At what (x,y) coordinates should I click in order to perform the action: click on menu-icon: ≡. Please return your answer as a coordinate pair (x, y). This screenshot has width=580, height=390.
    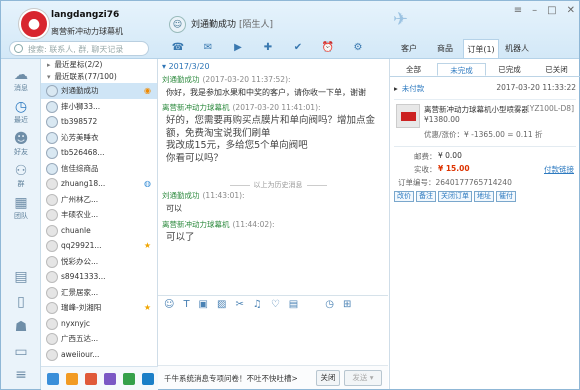
    Looking at the image, I should click on (518, 10).